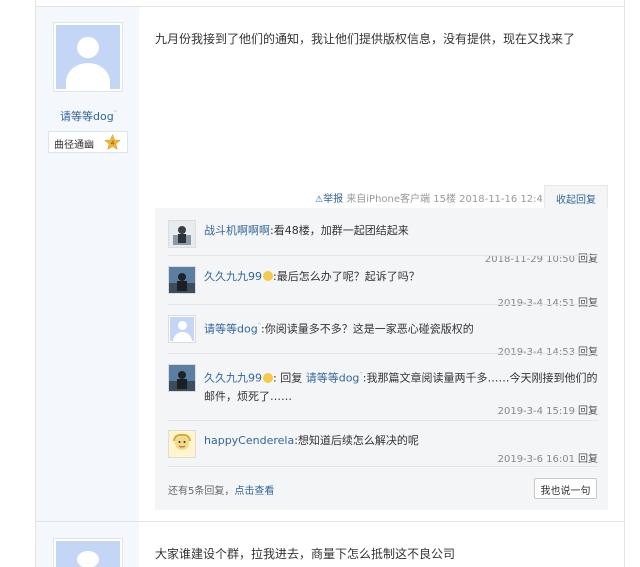 The width and height of the screenshot is (640, 567). Describe the element at coordinates (74, 145) in the screenshot. I see `badge-label: 曲径通幽` at that location.